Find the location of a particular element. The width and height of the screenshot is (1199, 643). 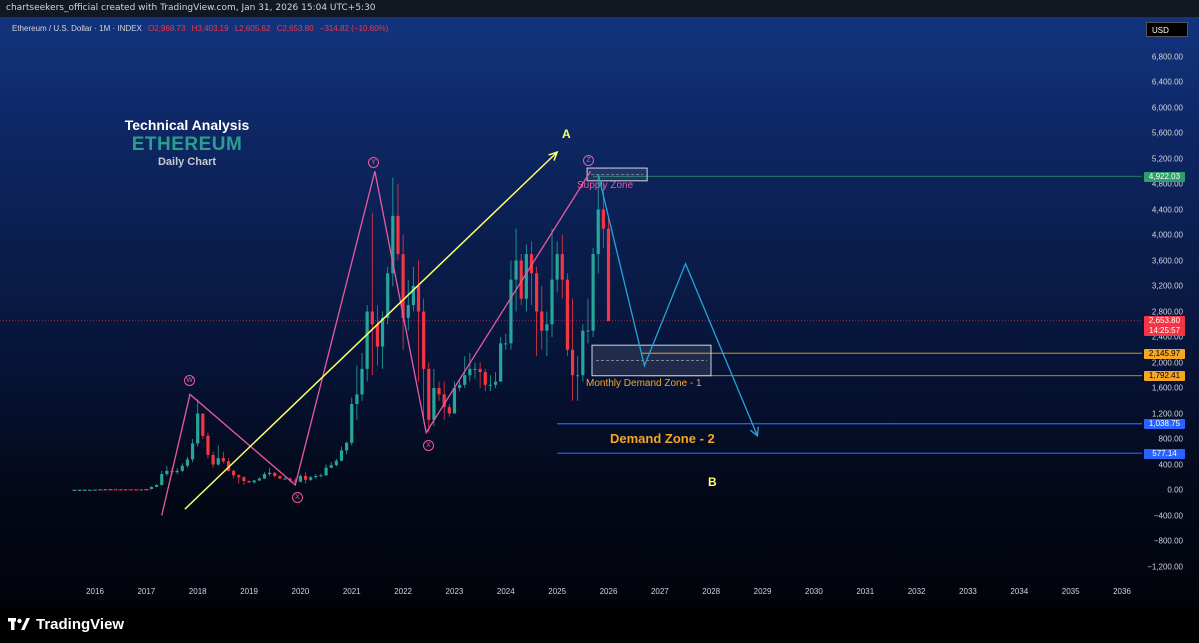

time-axis-tick: 2030 is located at coordinates (813, 591).